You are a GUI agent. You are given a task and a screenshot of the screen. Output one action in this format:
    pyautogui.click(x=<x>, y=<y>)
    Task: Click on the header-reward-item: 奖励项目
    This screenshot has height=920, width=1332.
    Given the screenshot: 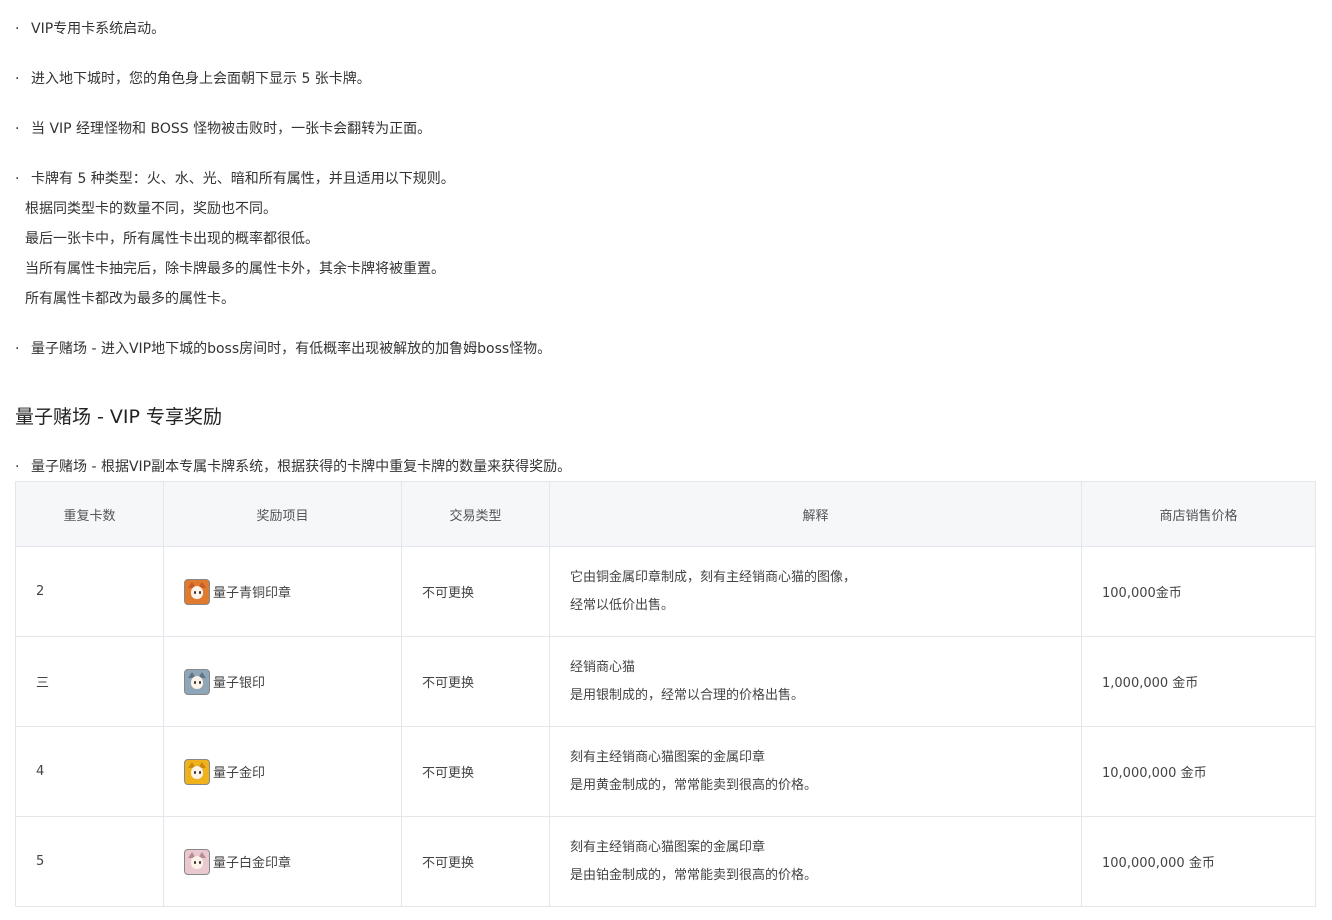 What is the action you would take?
    pyautogui.click(x=282, y=514)
    